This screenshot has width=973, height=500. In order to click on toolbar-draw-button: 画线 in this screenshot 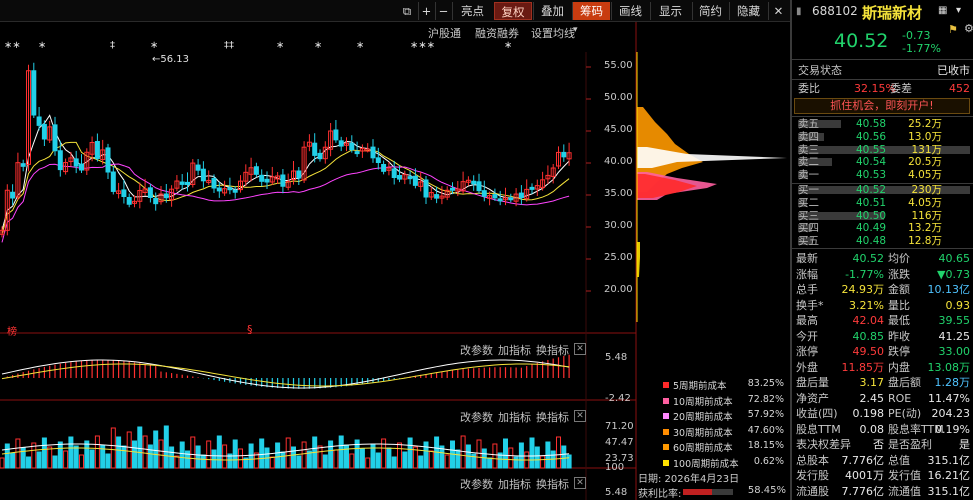, I will do `click(630, 11)`.